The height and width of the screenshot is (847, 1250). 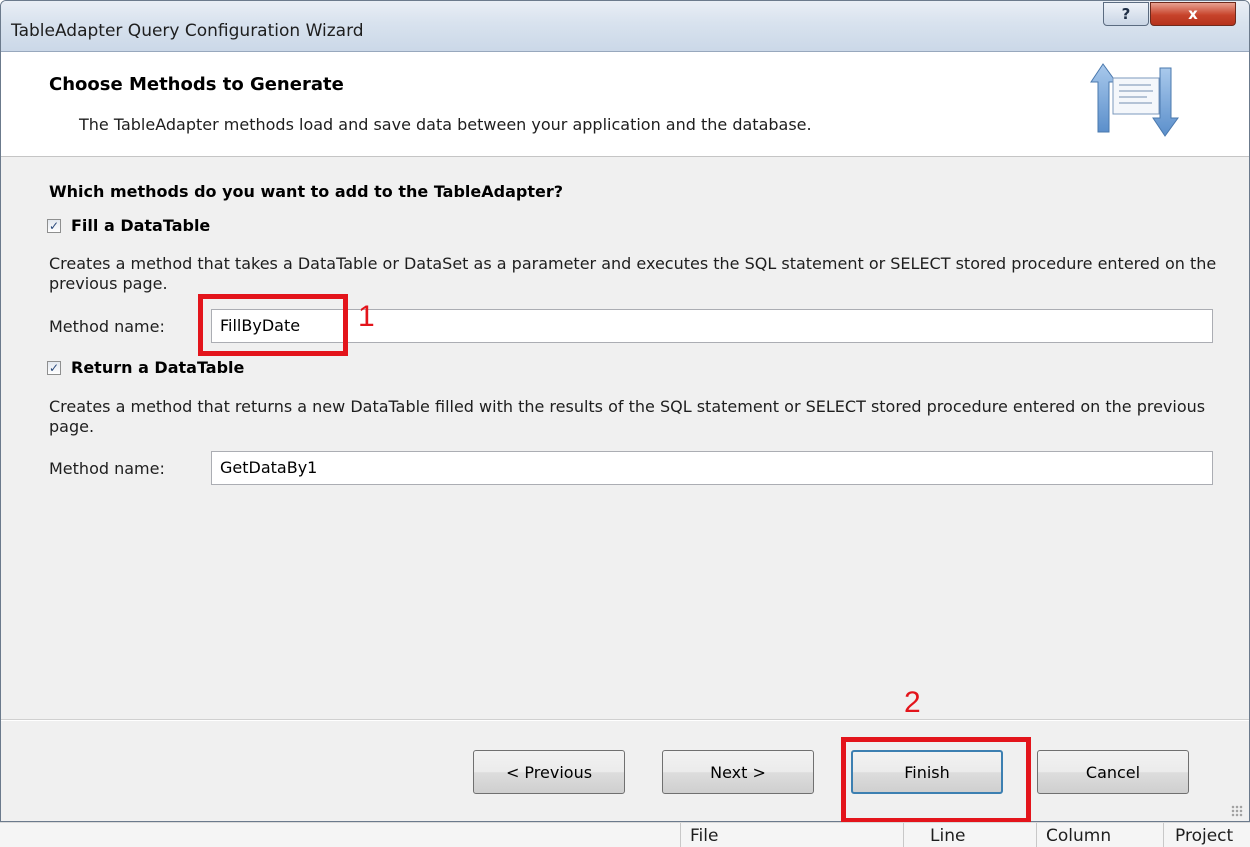 I want to click on data-sync-arrows-icon, so click(x=1134, y=100).